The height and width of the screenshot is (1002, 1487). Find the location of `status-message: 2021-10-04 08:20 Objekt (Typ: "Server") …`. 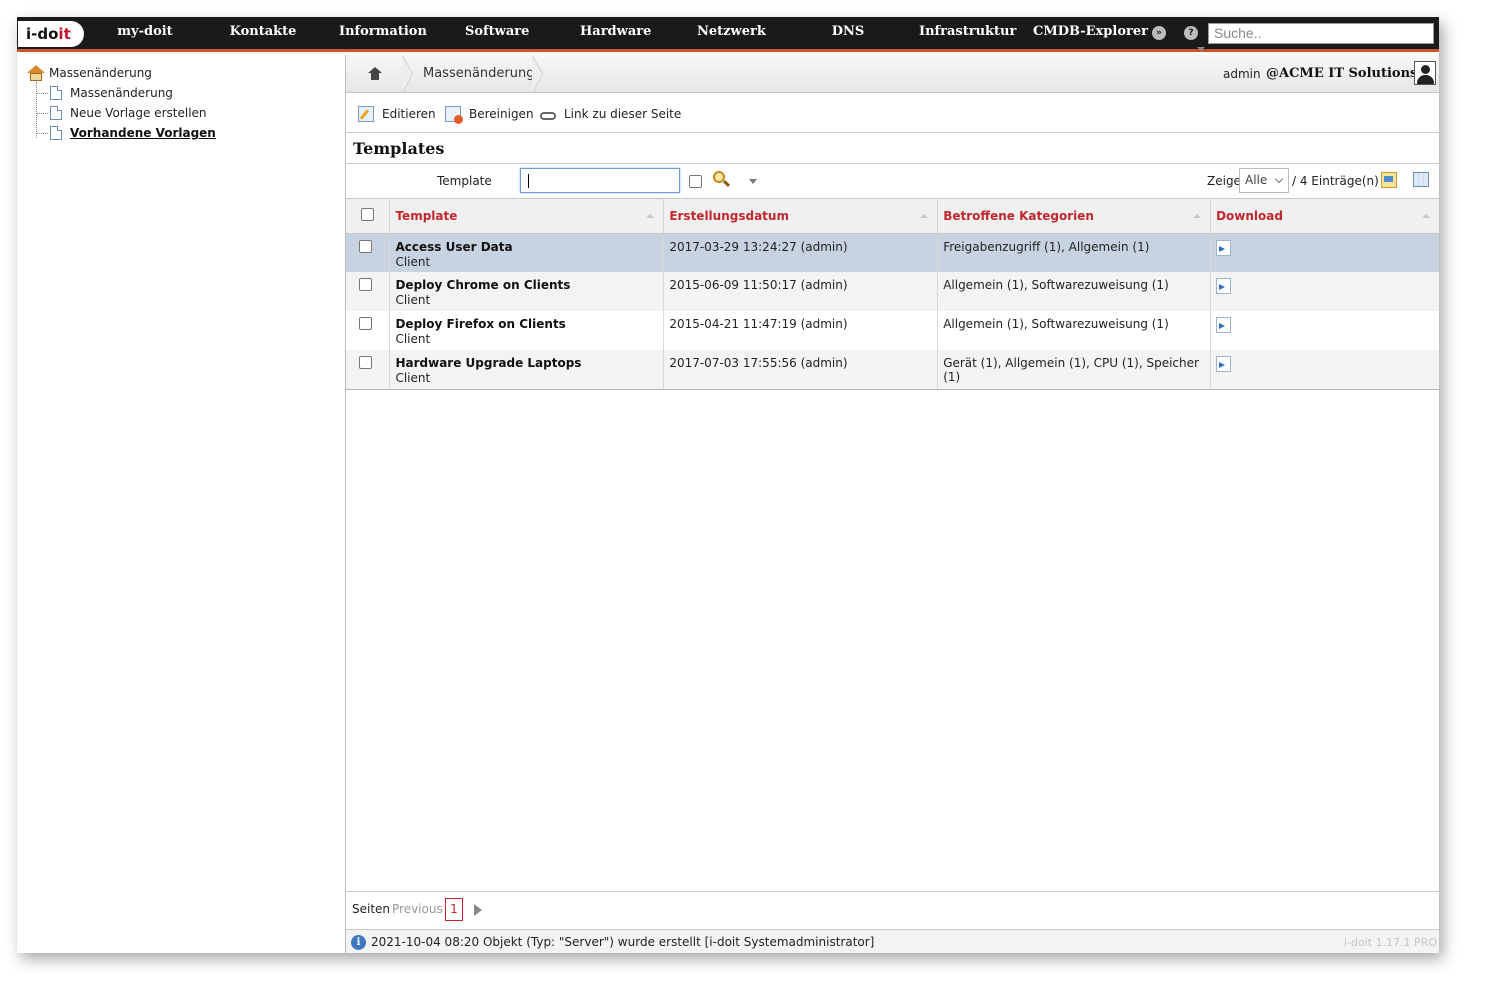

status-message: 2021-10-04 08:20 Objekt (Typ: "Server") … is located at coordinates (623, 942).